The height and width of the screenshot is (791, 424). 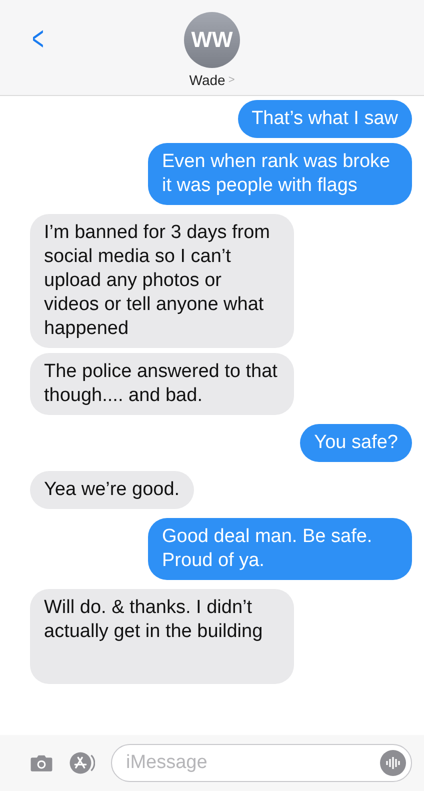 I want to click on message-bubble: The police answered to that though.... and bad., so click(x=162, y=384).